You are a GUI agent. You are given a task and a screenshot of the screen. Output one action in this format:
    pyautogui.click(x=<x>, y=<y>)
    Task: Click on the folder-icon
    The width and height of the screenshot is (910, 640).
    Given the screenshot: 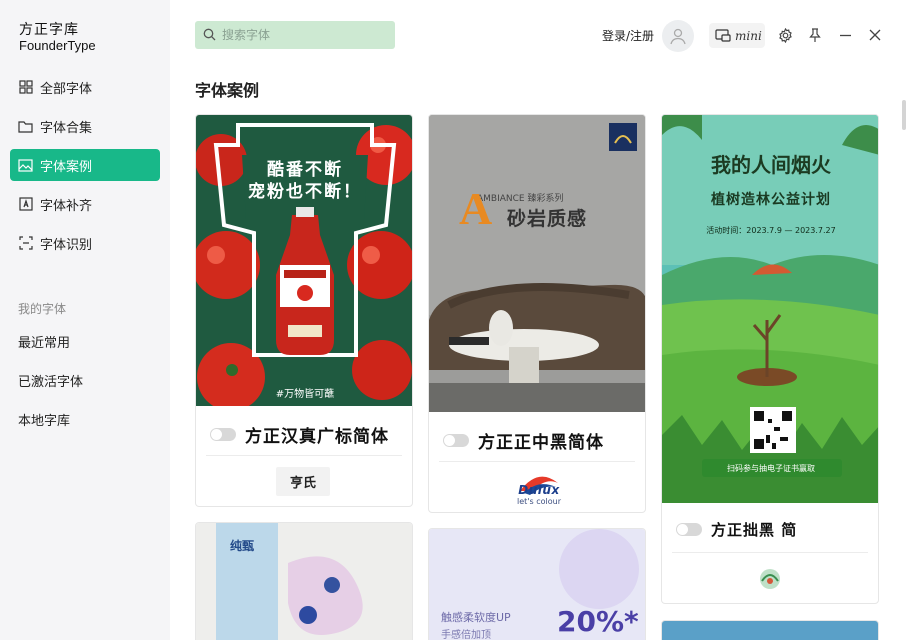 What is the action you would take?
    pyautogui.click(x=25, y=126)
    